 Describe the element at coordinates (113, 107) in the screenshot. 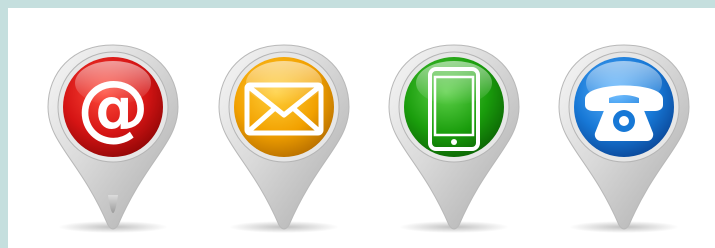

I see `at-sign-icon: @` at that location.